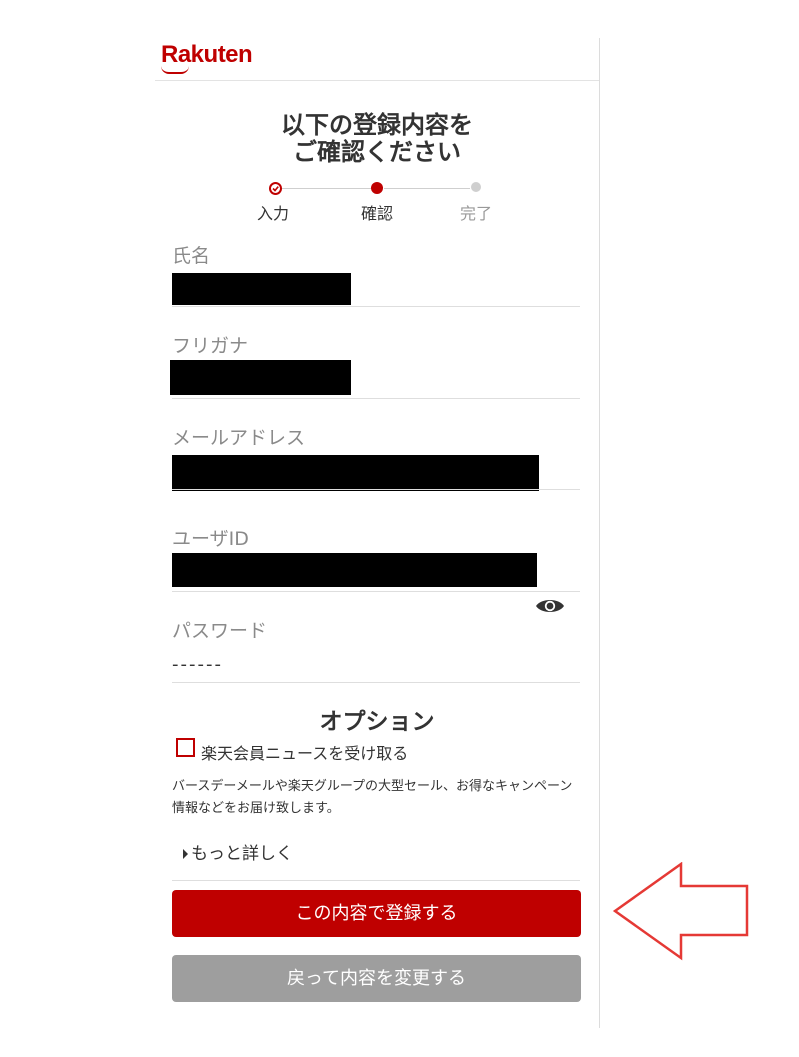 This screenshot has width=799, height=1057. What do you see at coordinates (550, 606) in the screenshot?
I see `show-password-eye-icon` at bounding box center [550, 606].